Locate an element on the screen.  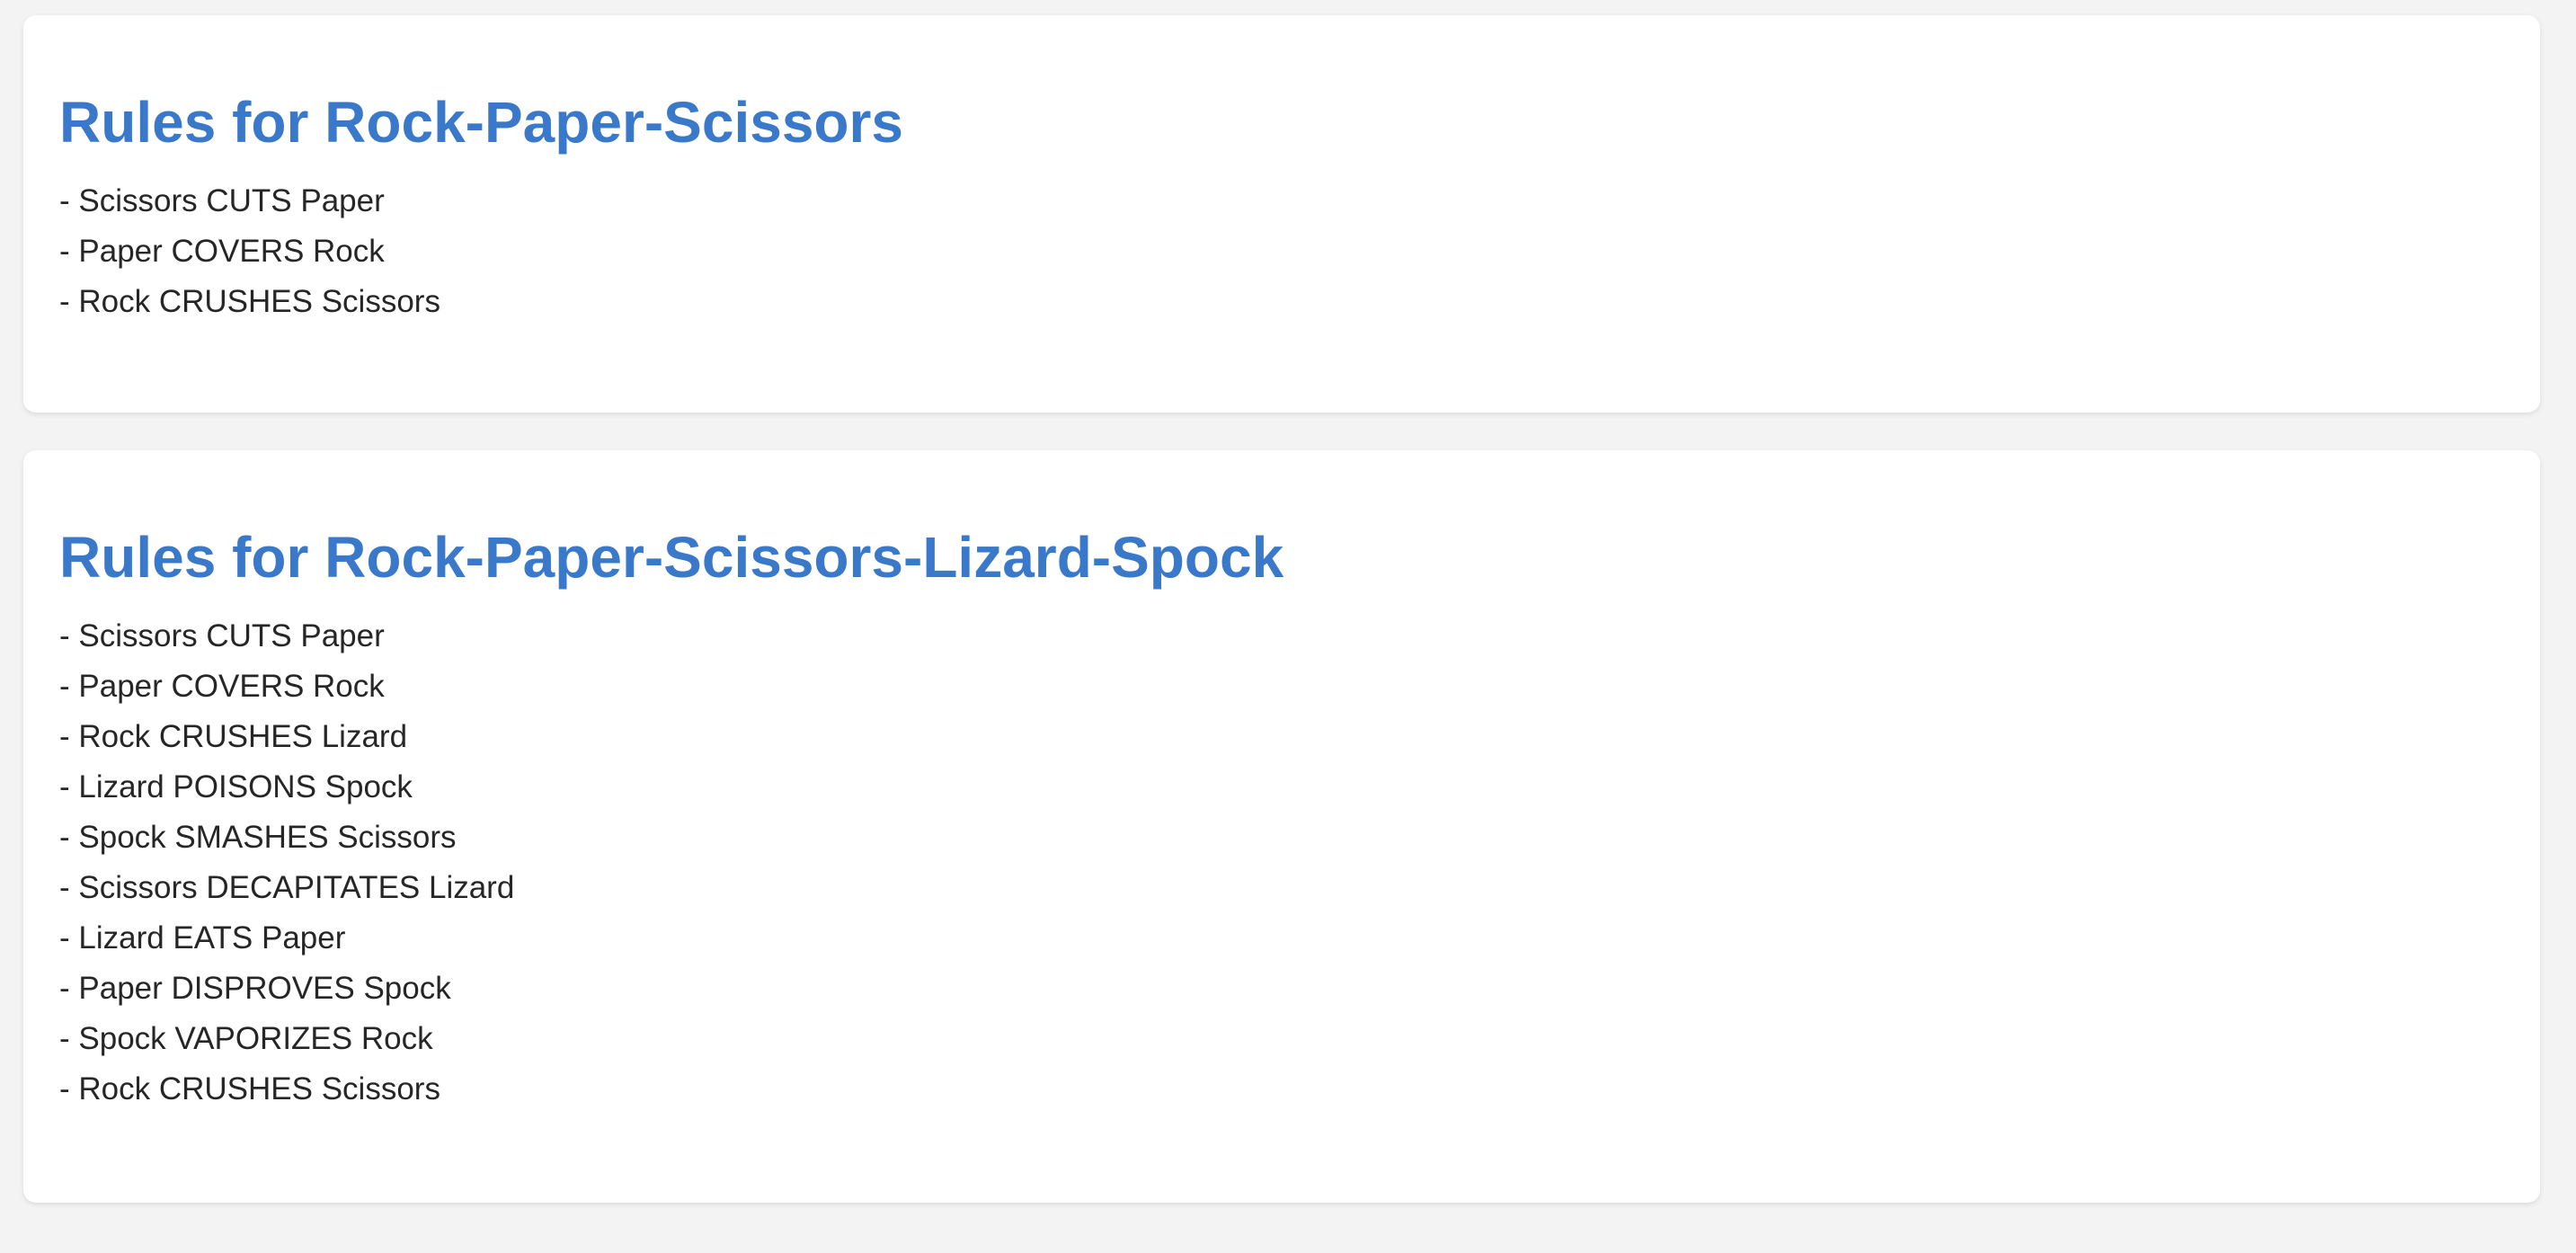
rps-rules-title: Rules for Rock-Paper-Scissors is located at coordinates (481, 122).